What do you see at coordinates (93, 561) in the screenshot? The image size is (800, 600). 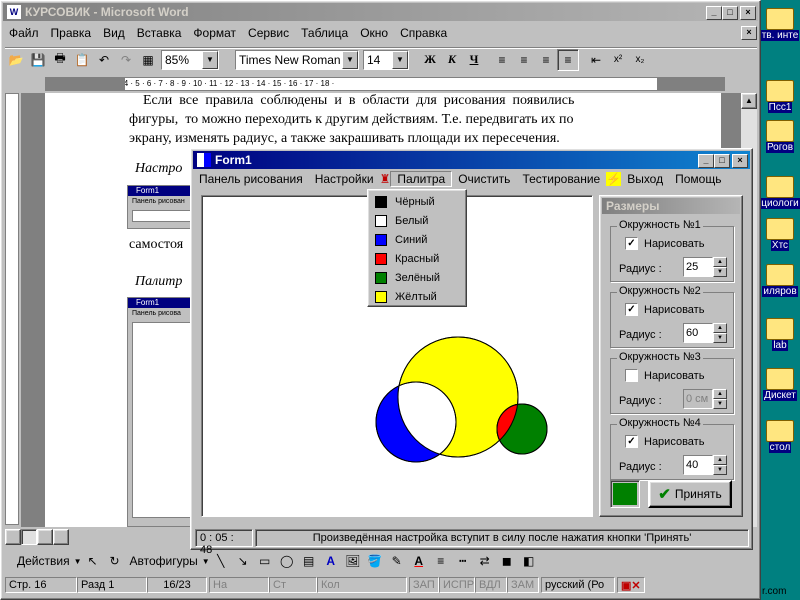 I see `select-pointer-icon: ↖` at bounding box center [93, 561].